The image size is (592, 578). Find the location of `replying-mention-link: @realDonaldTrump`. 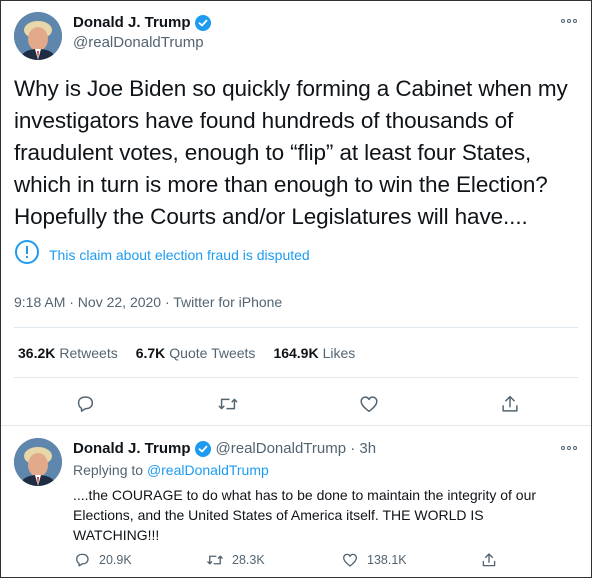

replying-mention-link: @realDonaldTrump is located at coordinates (208, 470).